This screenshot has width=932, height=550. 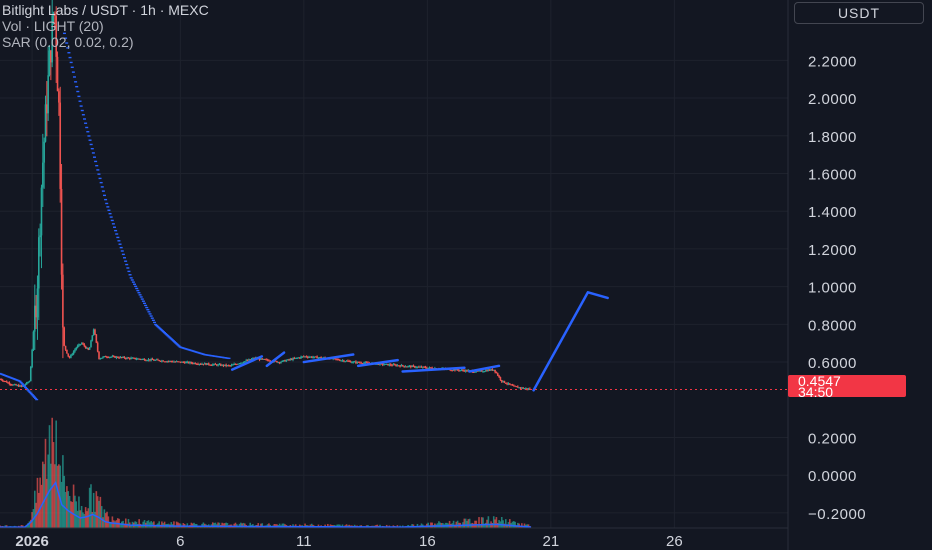 What do you see at coordinates (105, 26) in the screenshot?
I see `volume-indicator-label: Vol · LIGHT (20)` at bounding box center [105, 26].